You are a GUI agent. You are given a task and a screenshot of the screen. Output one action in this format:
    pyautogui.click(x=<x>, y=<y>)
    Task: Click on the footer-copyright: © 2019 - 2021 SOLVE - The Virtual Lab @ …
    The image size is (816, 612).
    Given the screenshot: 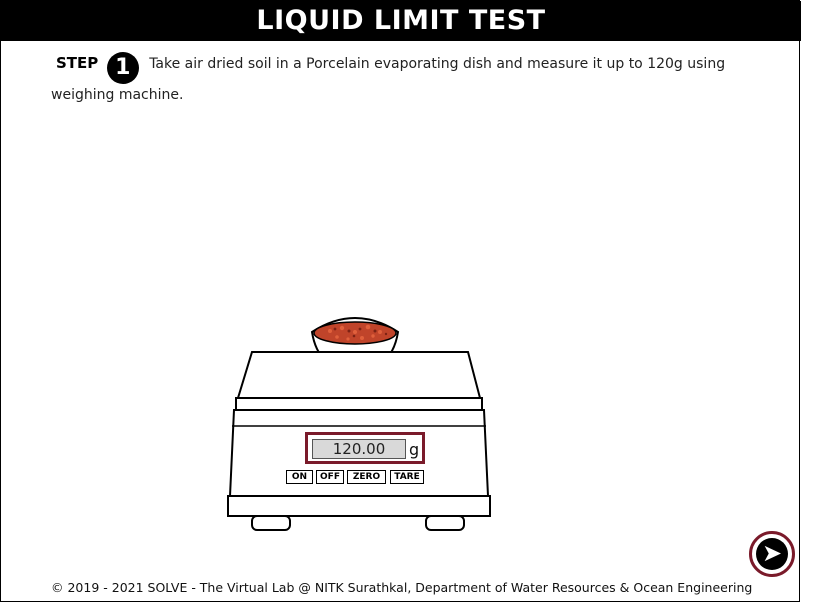 What is the action you would take?
    pyautogui.click(x=402, y=587)
    